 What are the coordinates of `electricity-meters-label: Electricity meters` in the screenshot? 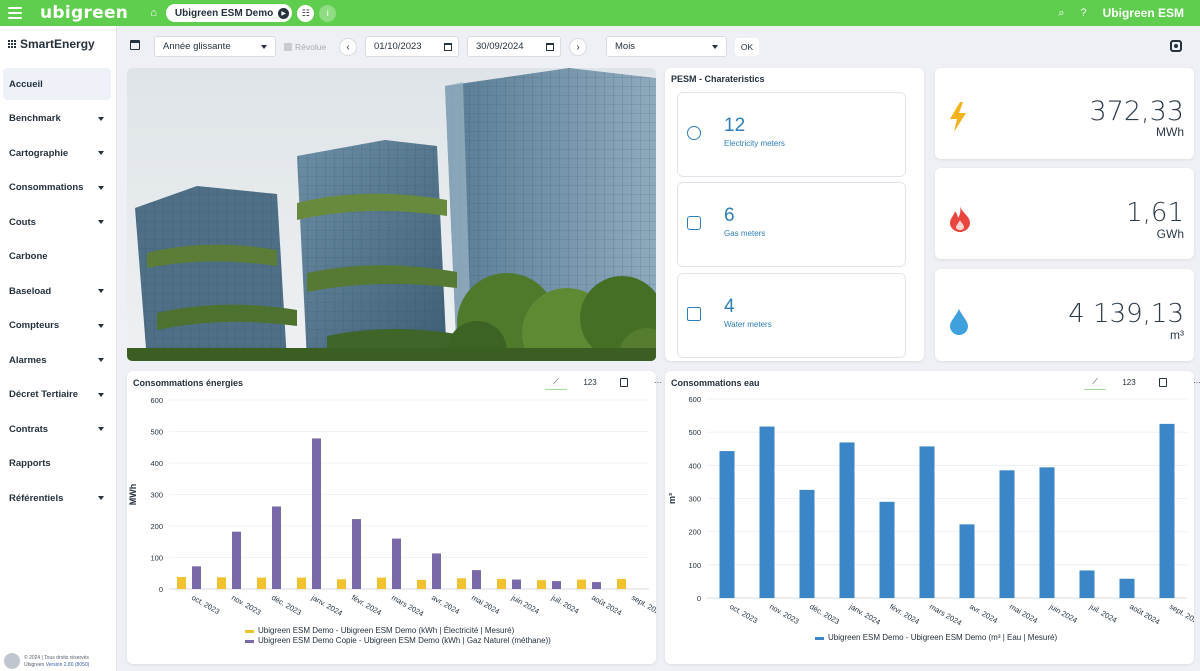 It's located at (754, 143).